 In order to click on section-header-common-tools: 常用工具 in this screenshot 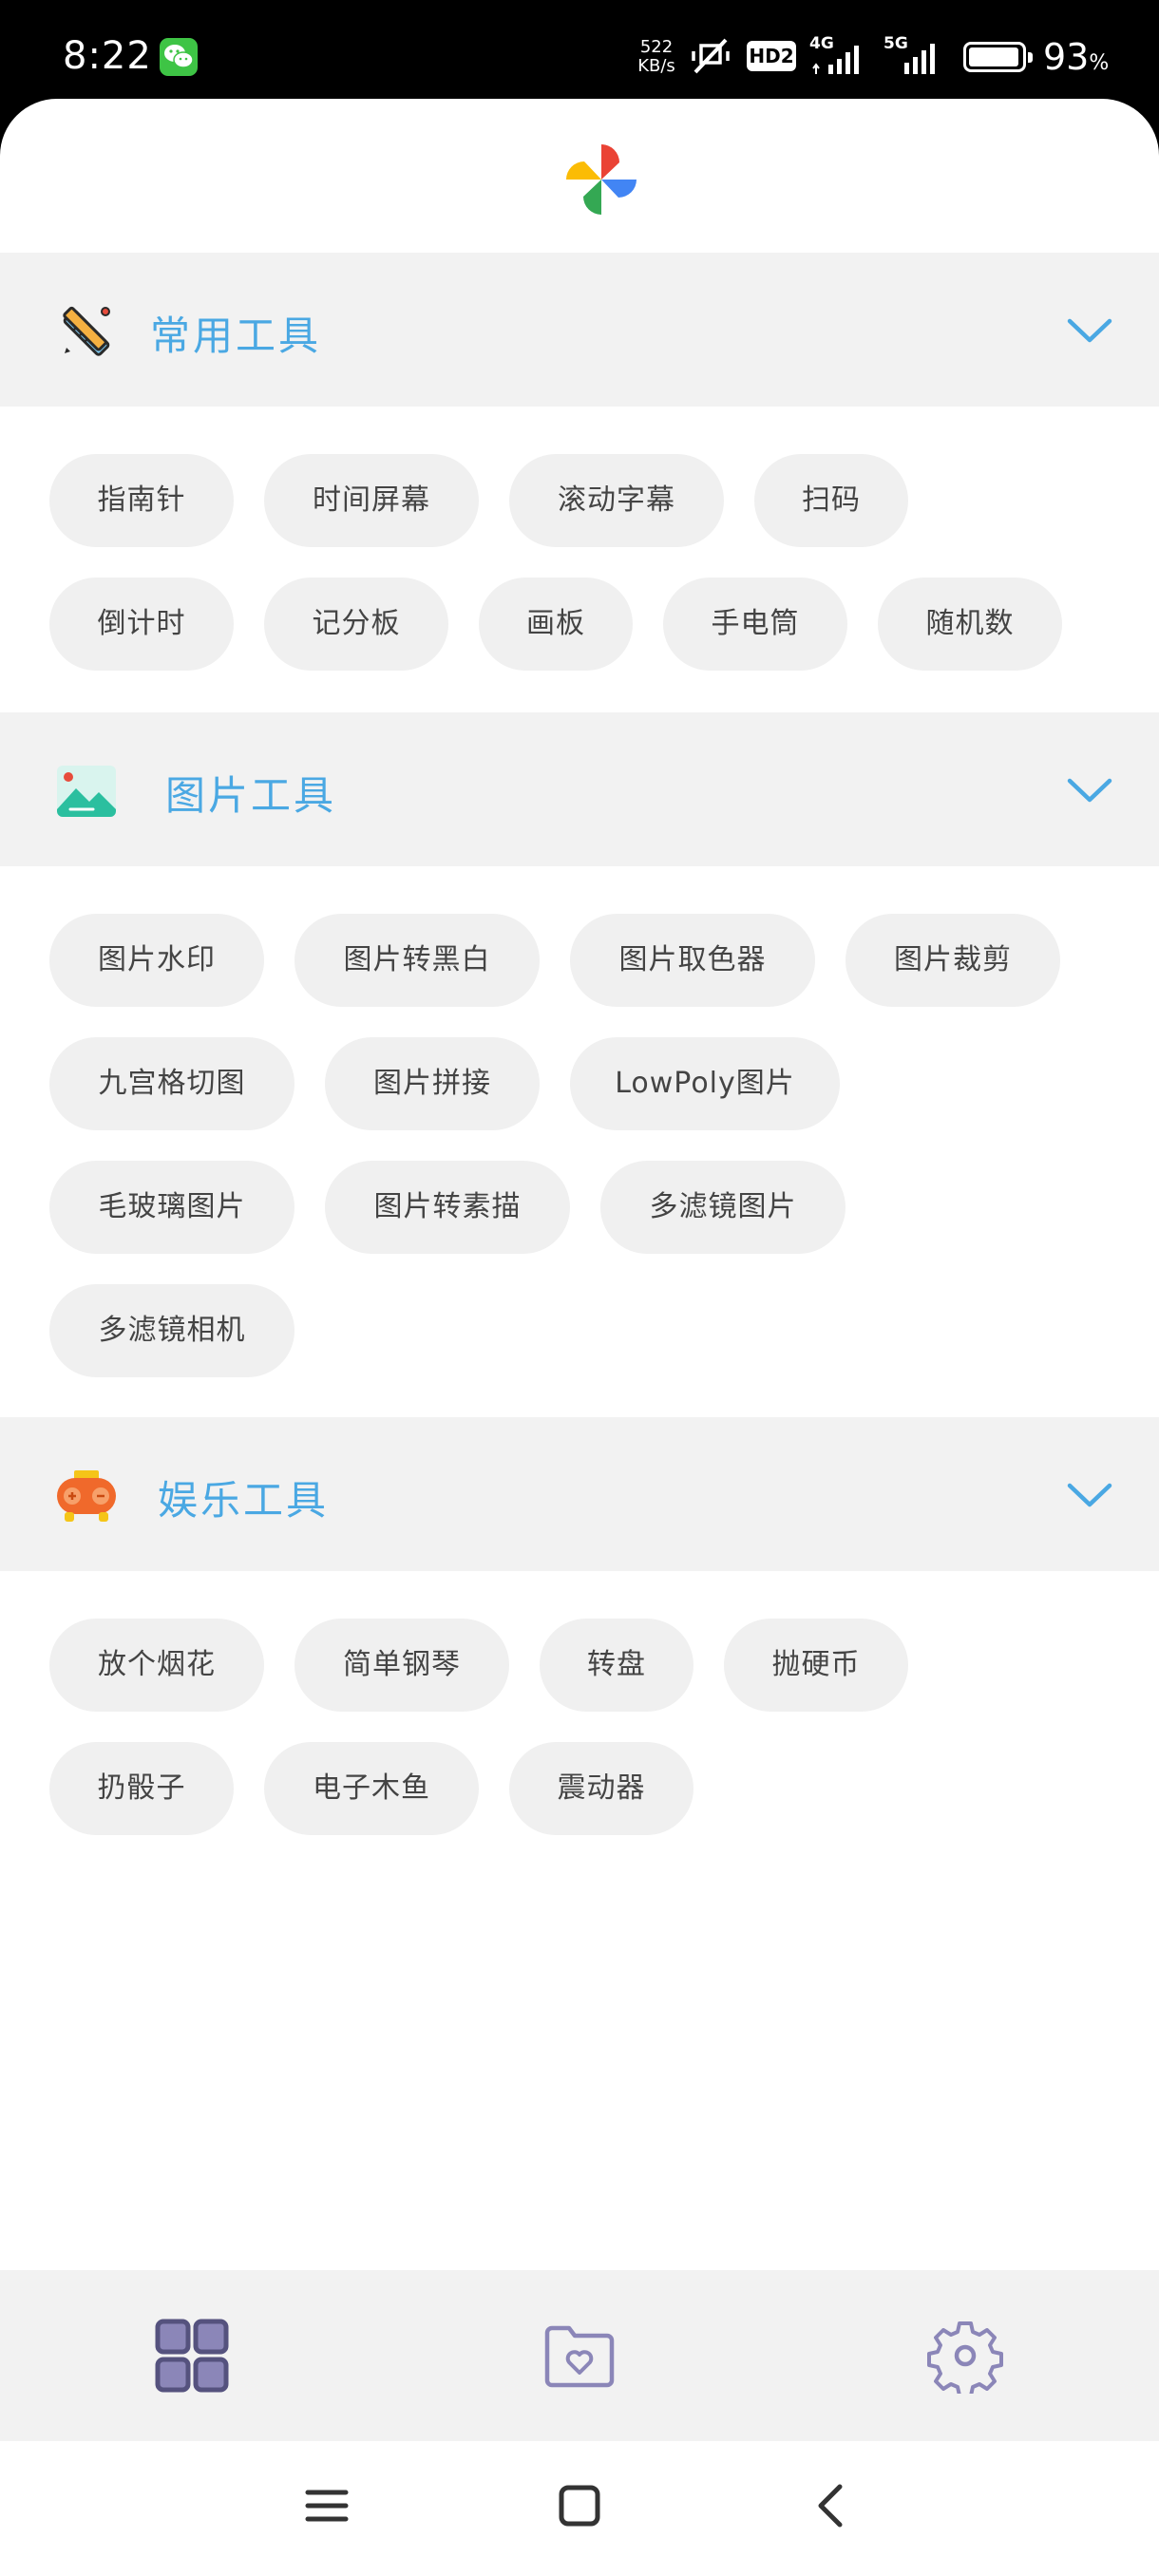, I will do `click(579, 330)`.